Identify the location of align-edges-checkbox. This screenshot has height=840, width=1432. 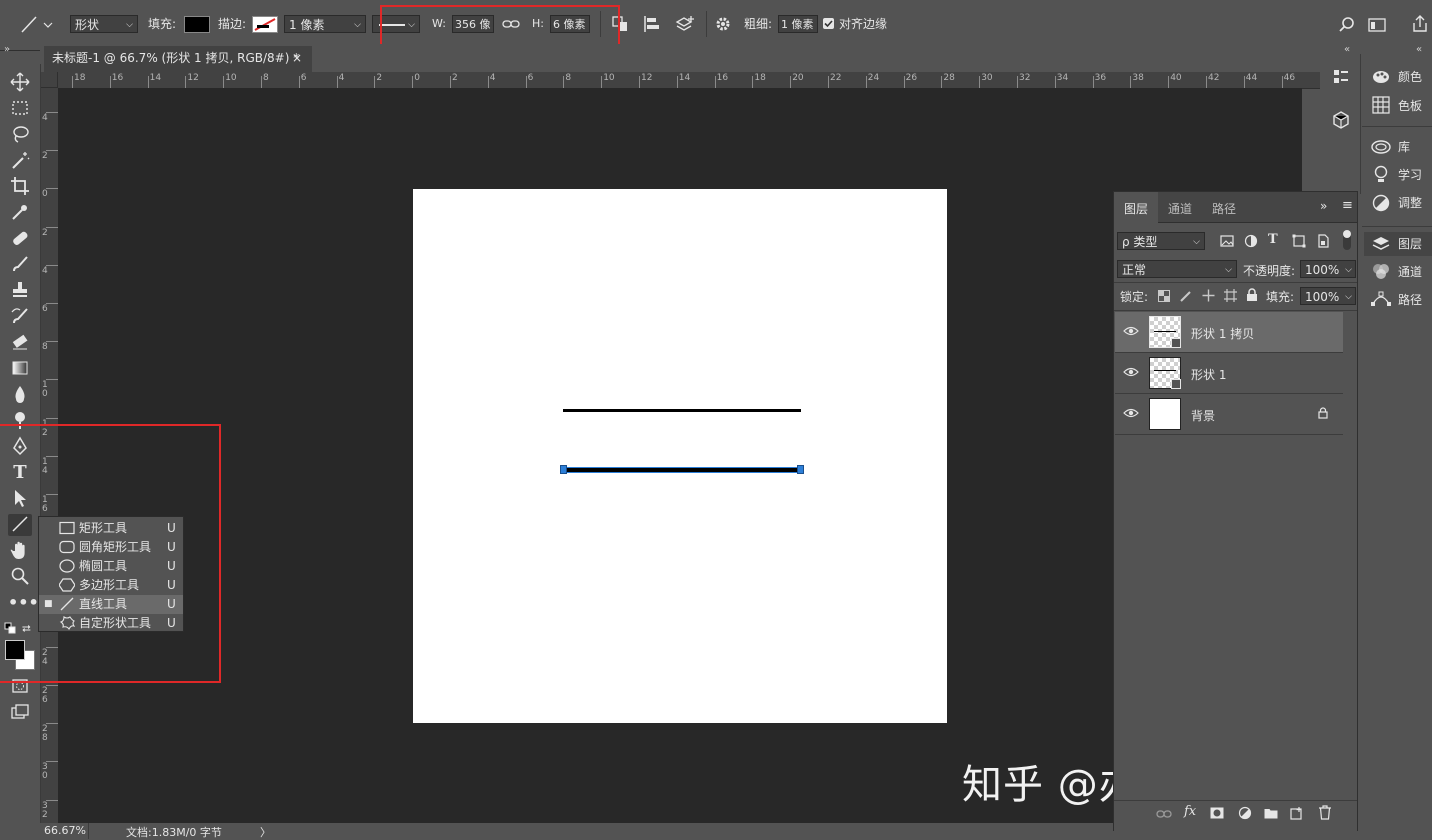
(828, 23).